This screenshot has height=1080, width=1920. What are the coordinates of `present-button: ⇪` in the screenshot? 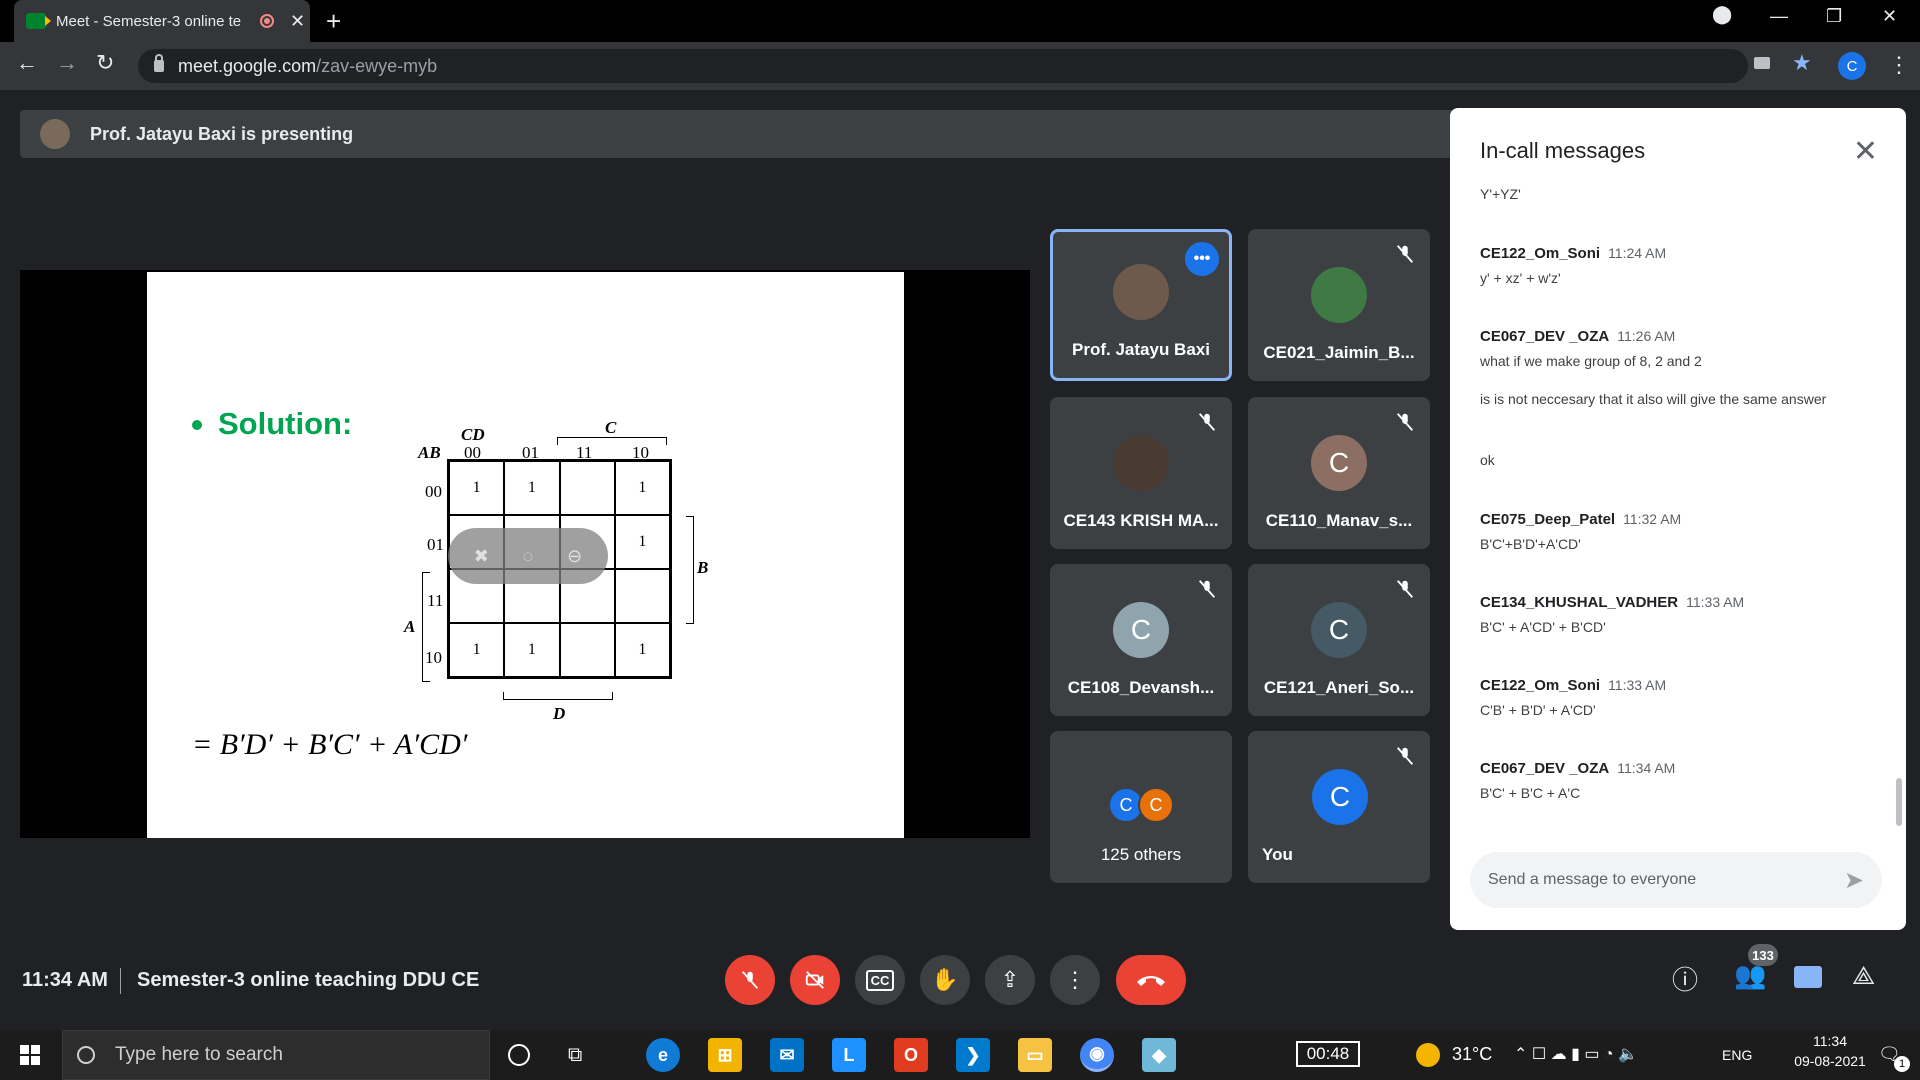 It's located at (1010, 980).